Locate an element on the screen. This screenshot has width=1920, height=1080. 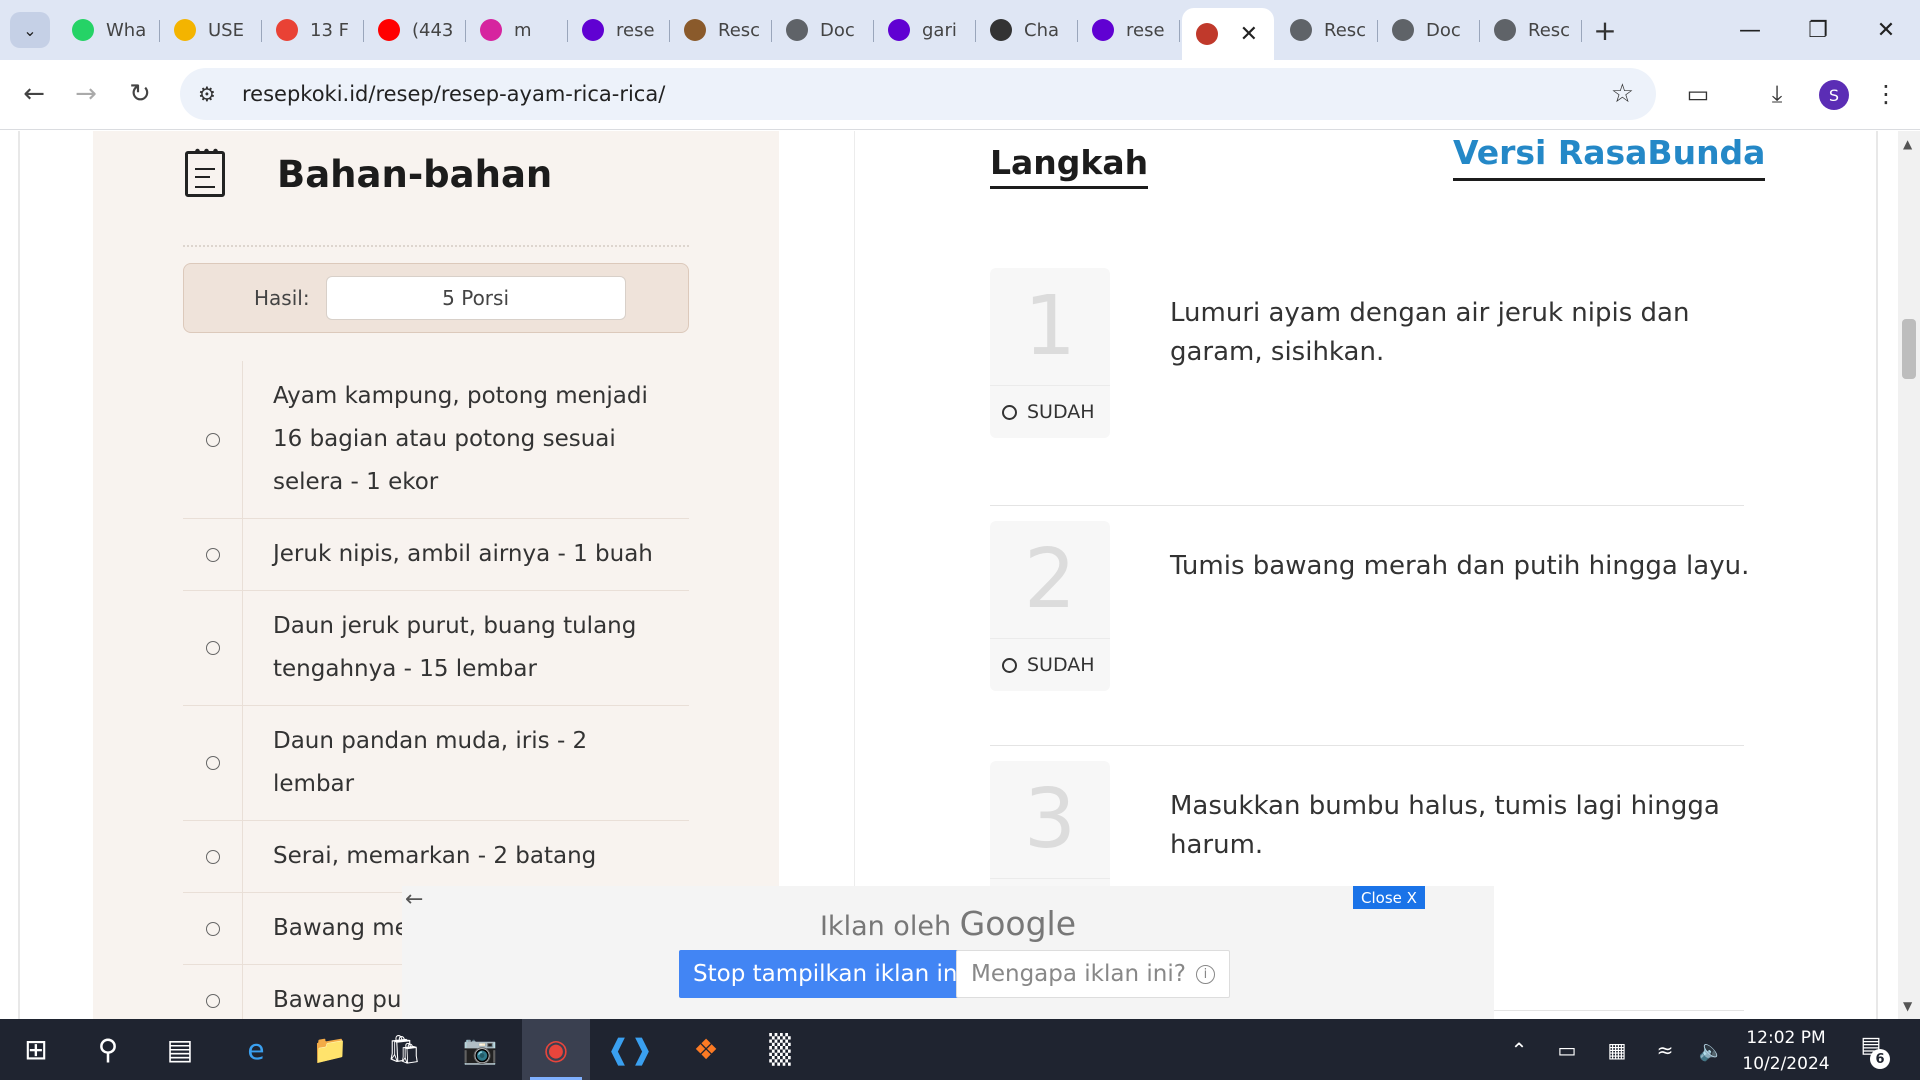
terminal-icon: ▒ is located at coordinates (780, 1049).